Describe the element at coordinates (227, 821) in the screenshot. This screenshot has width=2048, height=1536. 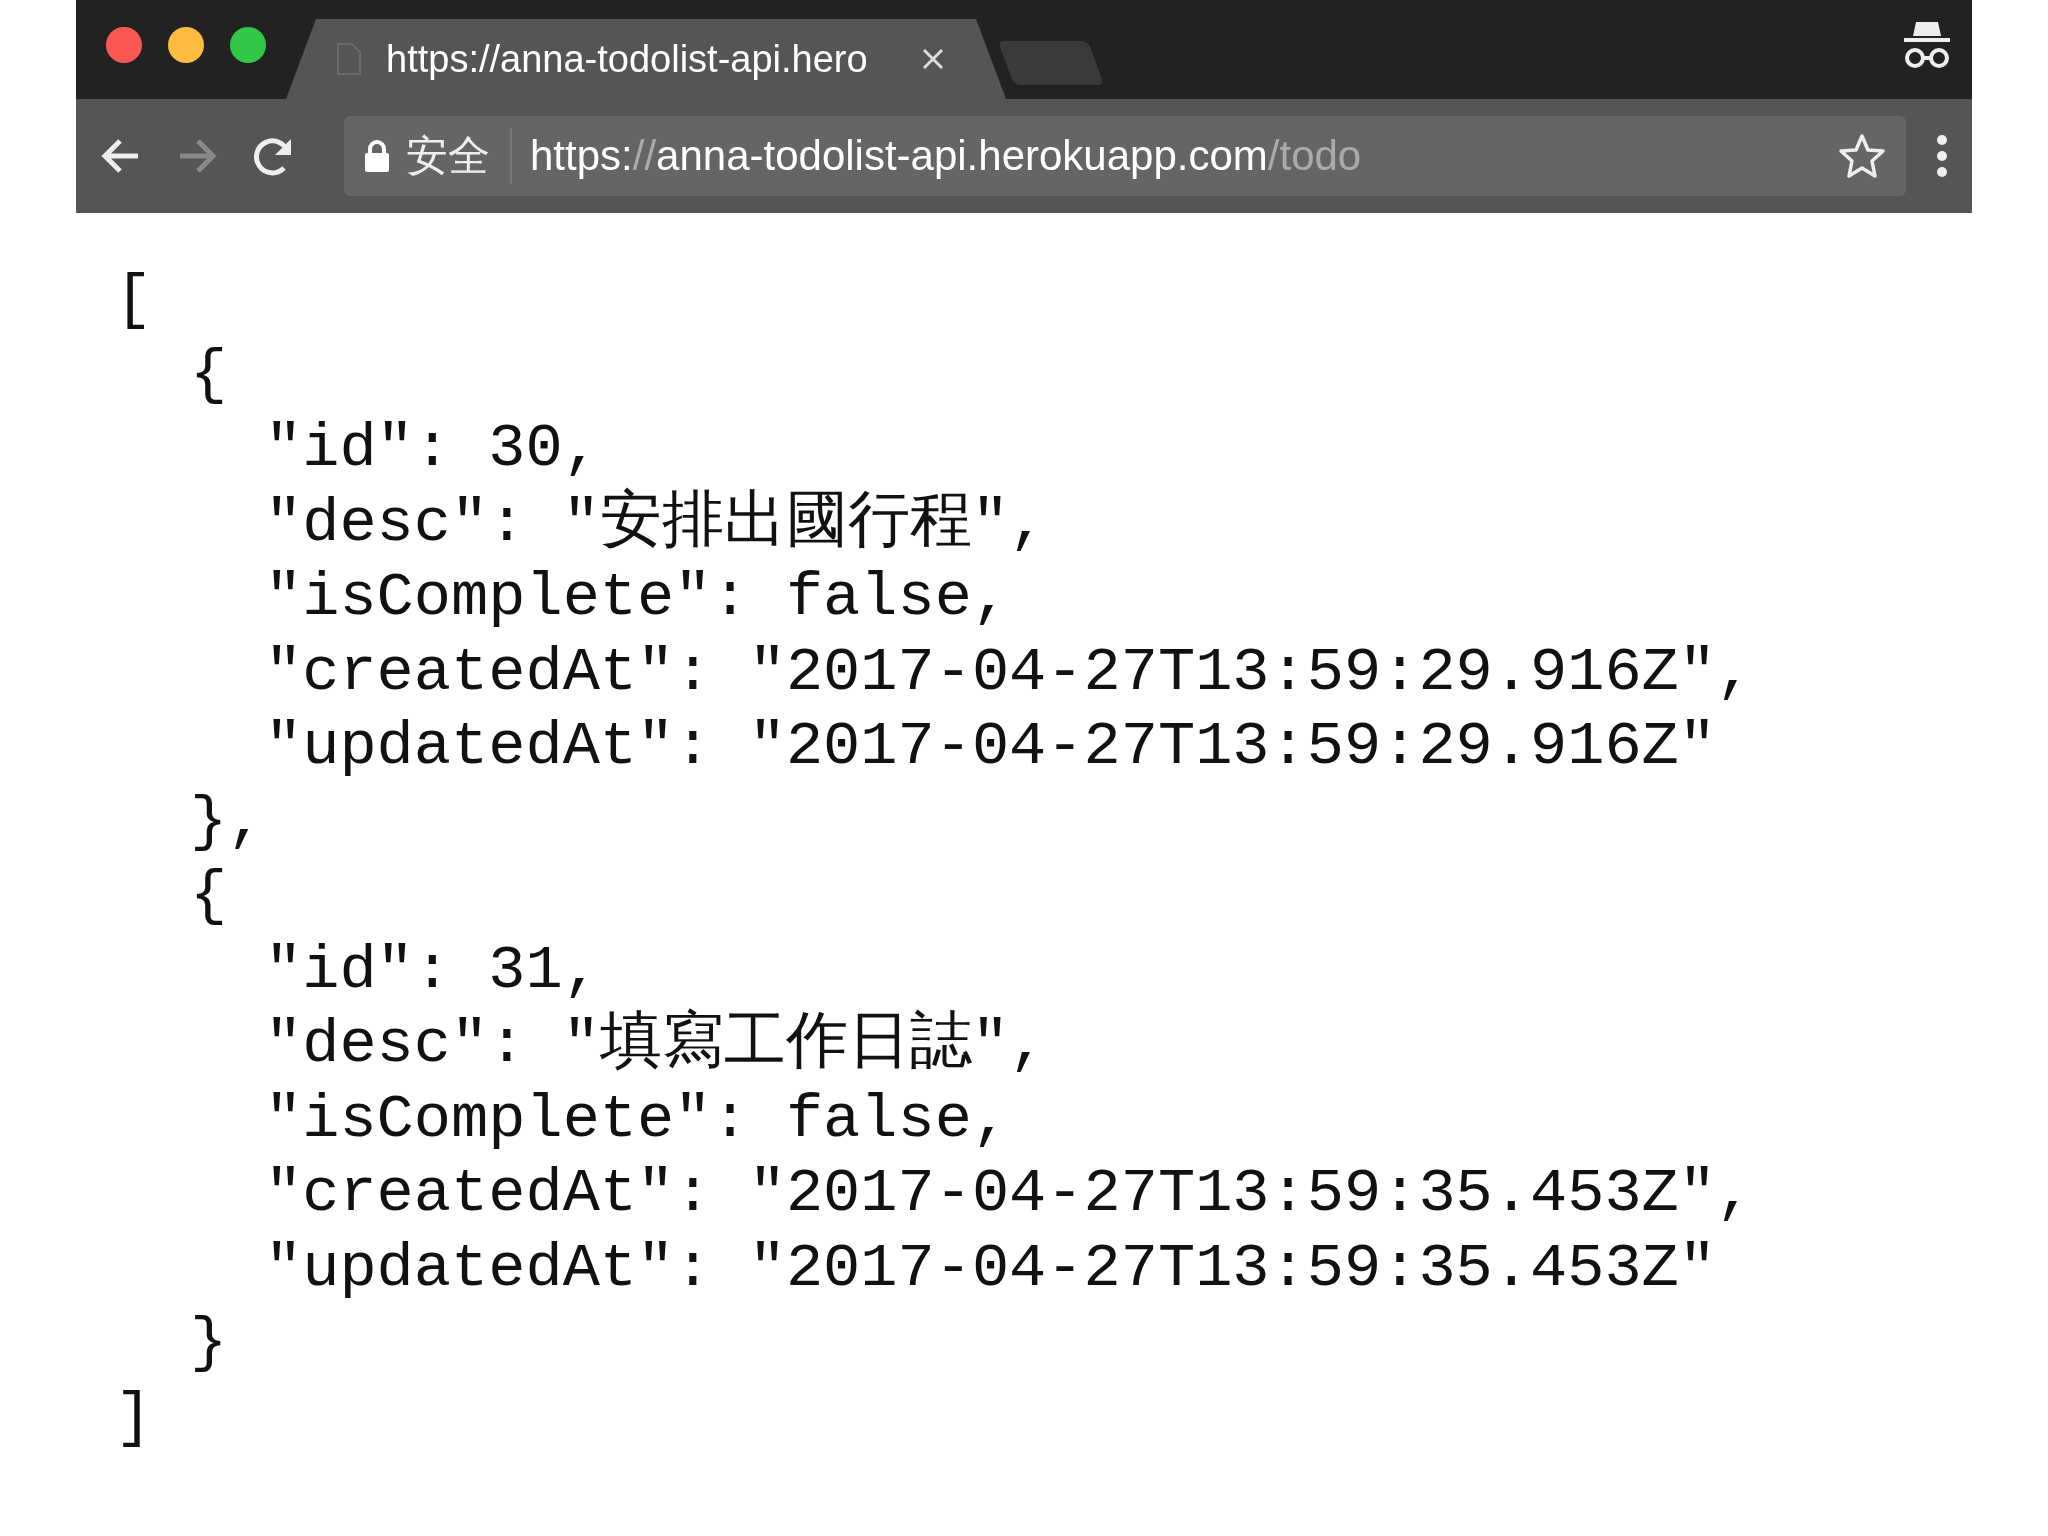
I see `bracket-text: },` at that location.